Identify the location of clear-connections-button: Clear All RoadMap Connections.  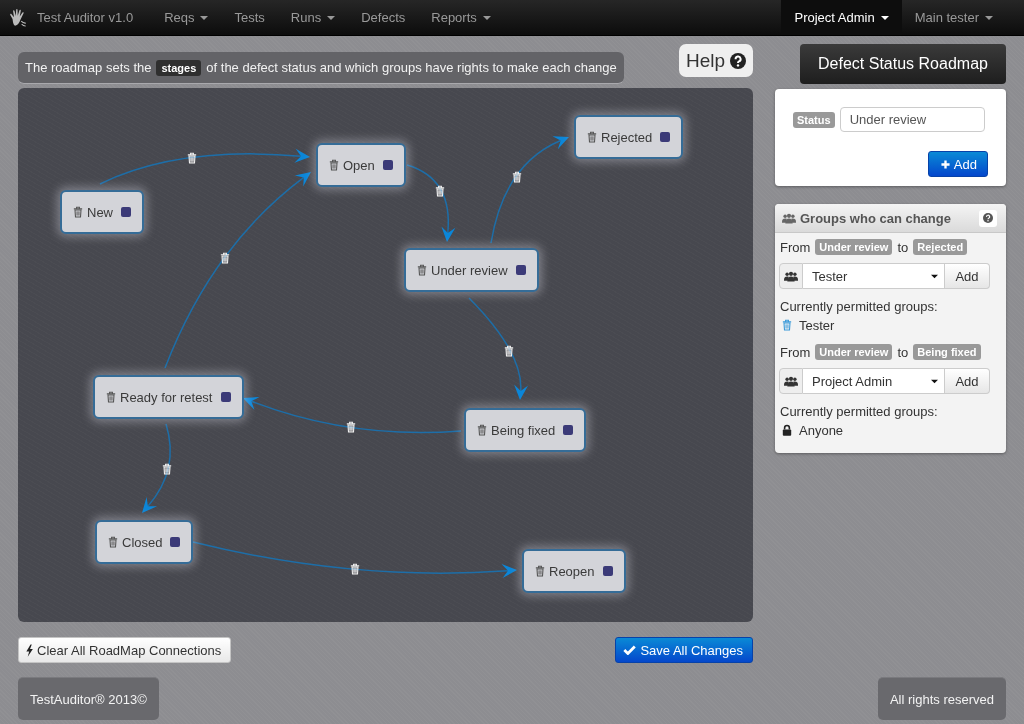
(125, 650).